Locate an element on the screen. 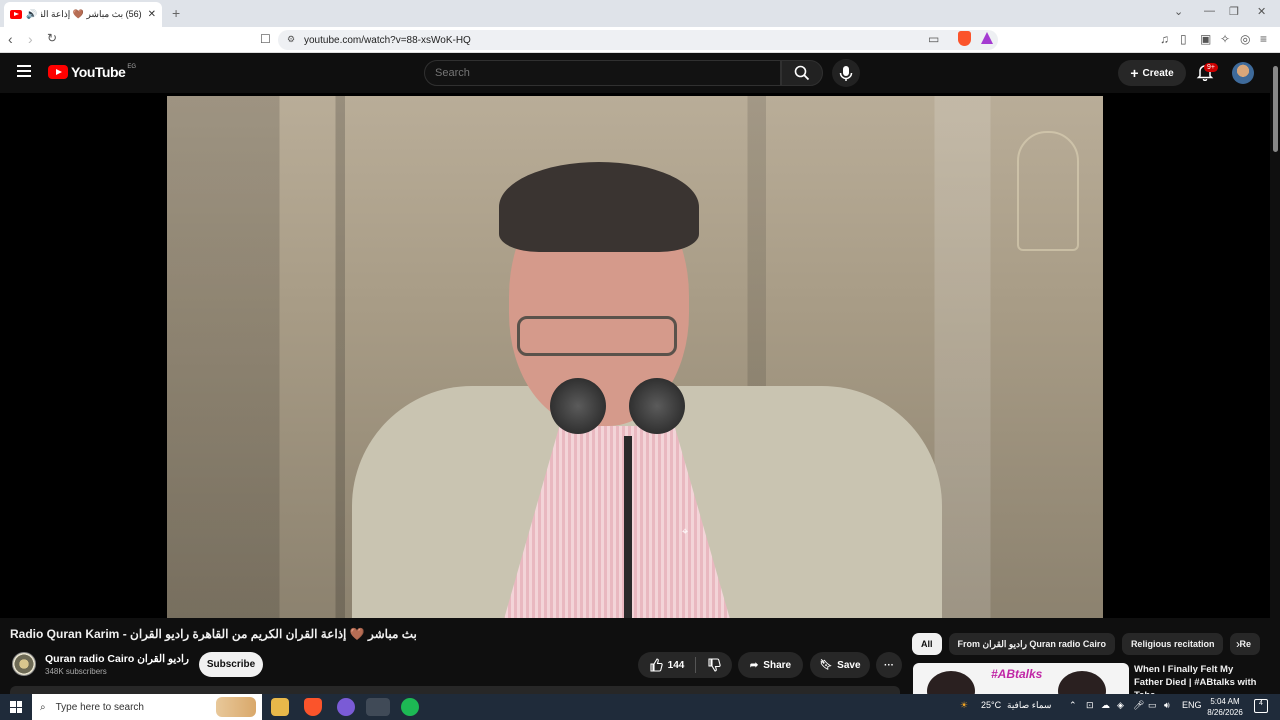 The width and height of the screenshot is (1280, 720). back-icon: ‹ is located at coordinates (10, 39).